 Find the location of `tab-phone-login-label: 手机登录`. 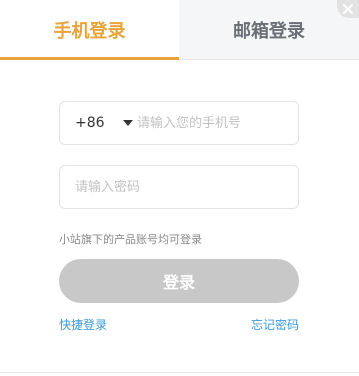

tab-phone-login-label: 手机登录 is located at coordinates (89, 31).